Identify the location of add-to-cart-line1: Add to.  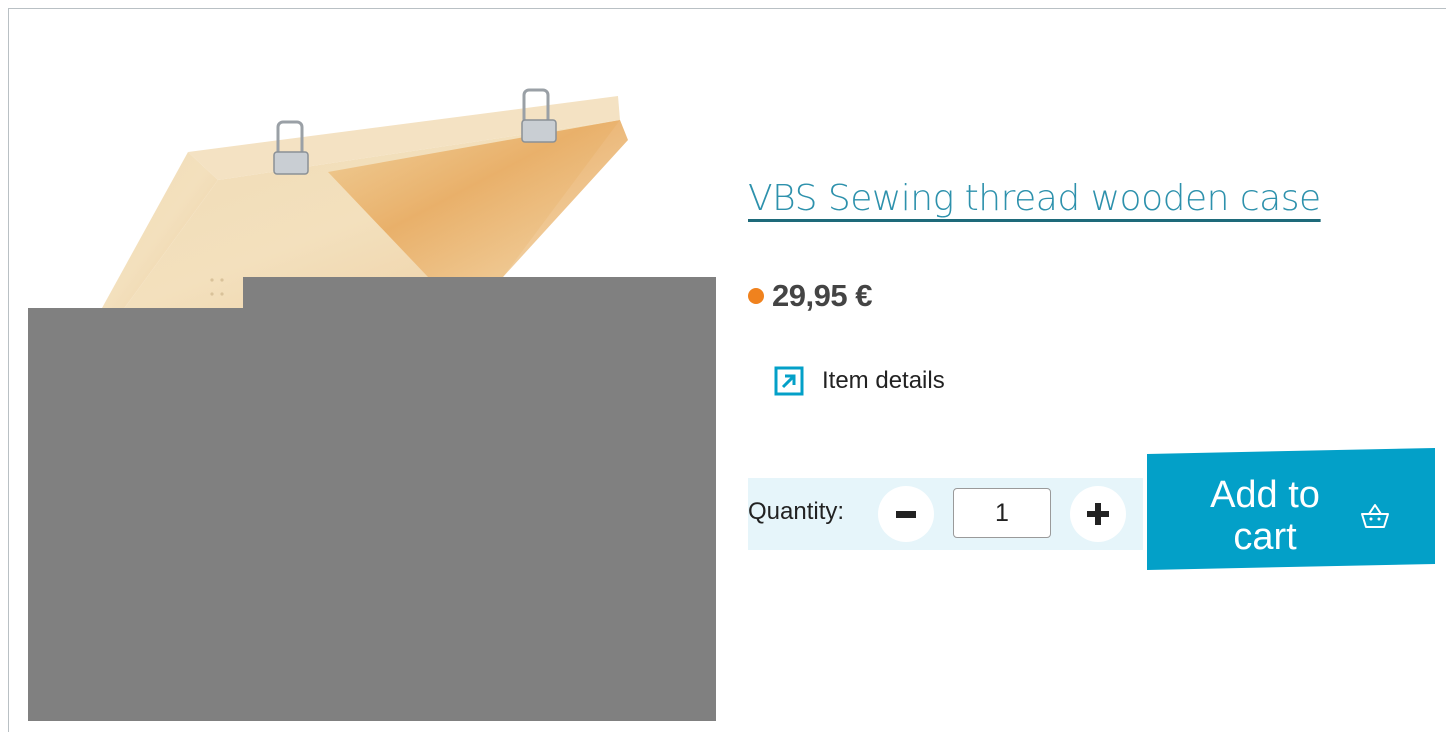
(1265, 495).